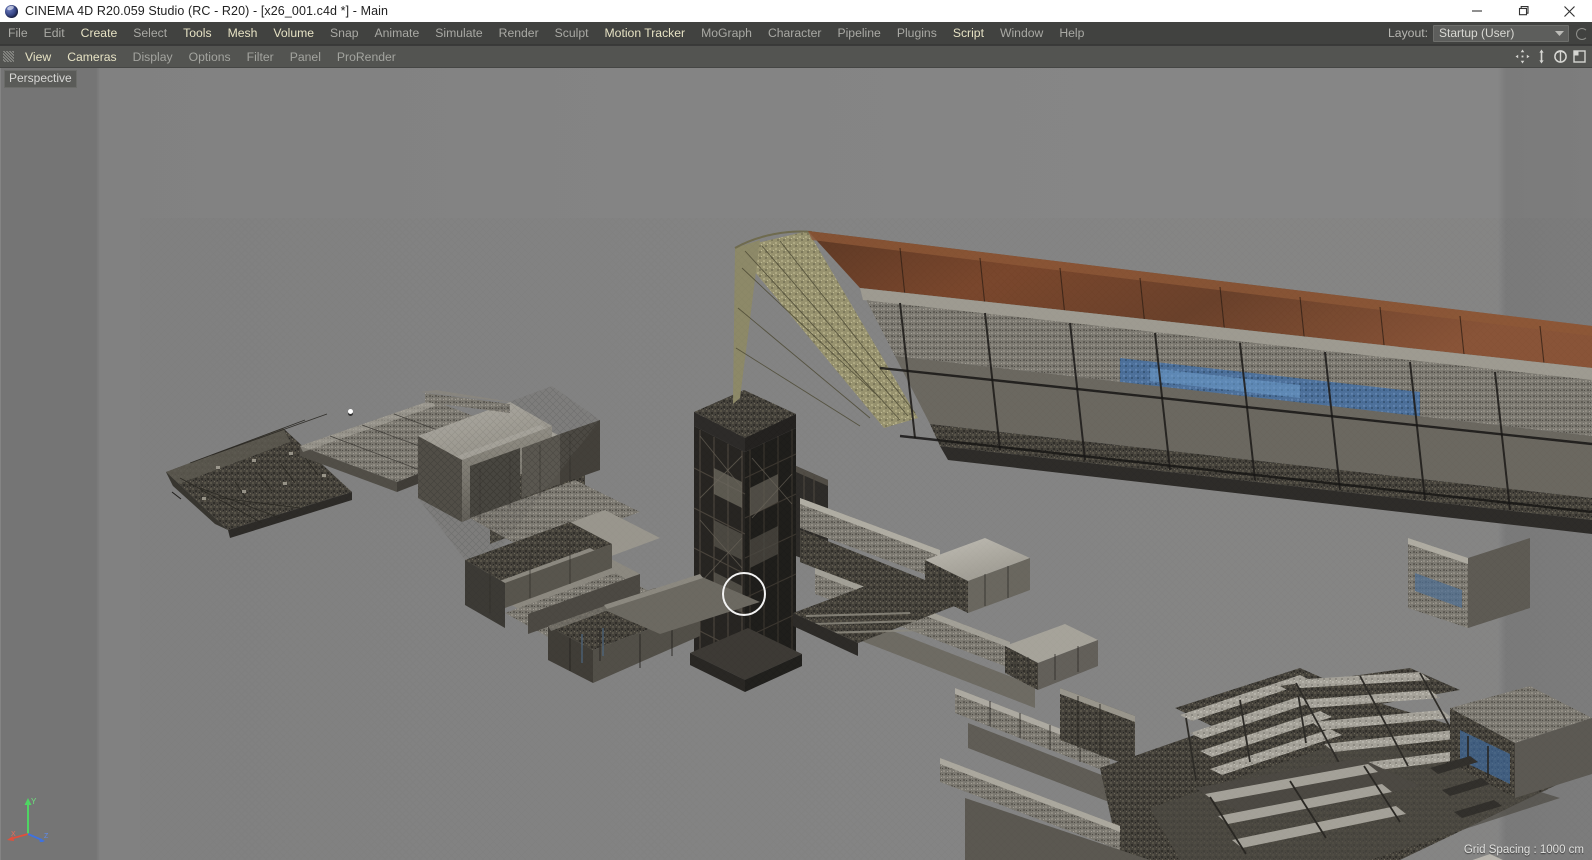 This screenshot has height=860, width=1592. I want to click on chevron-down-icon, so click(1559, 33).